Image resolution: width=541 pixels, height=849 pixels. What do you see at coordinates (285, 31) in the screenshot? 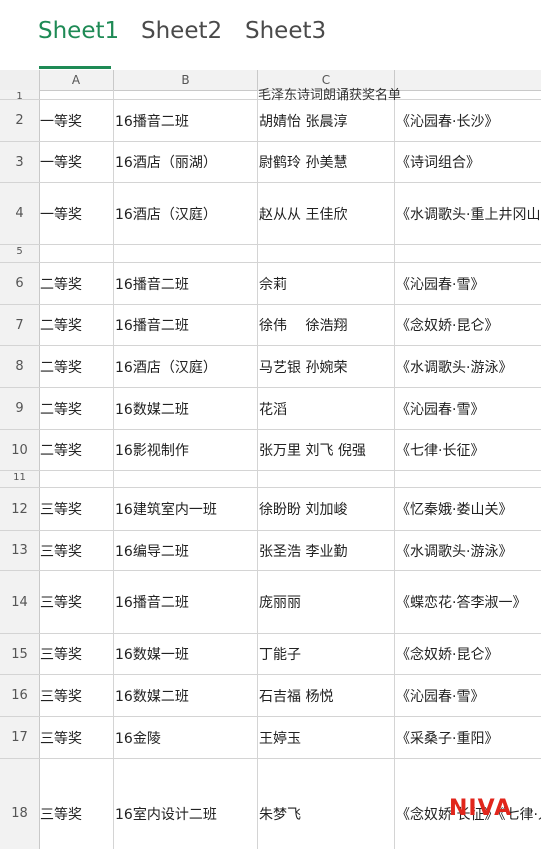
I see `tab-sheet3: Sheet3` at bounding box center [285, 31].